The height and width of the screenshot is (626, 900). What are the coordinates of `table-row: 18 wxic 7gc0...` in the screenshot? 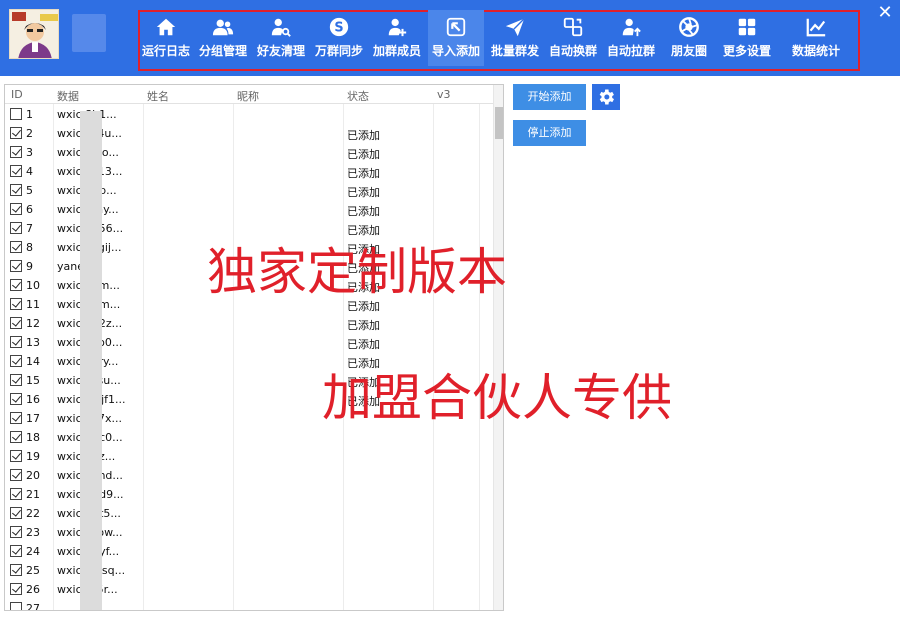 It's located at (249, 437).